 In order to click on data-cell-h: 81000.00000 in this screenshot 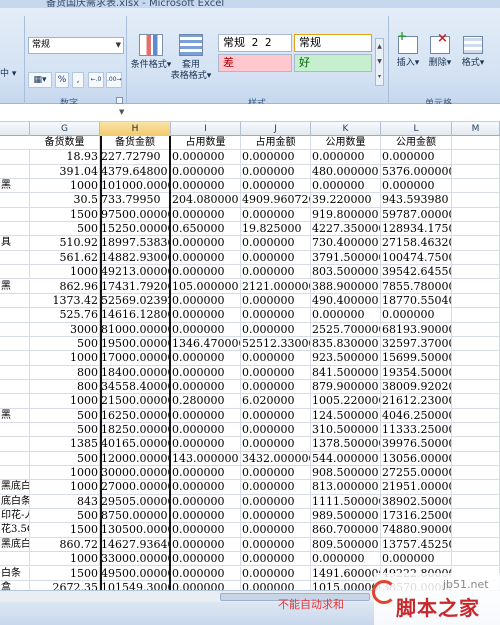, I will do `click(135, 329)`.